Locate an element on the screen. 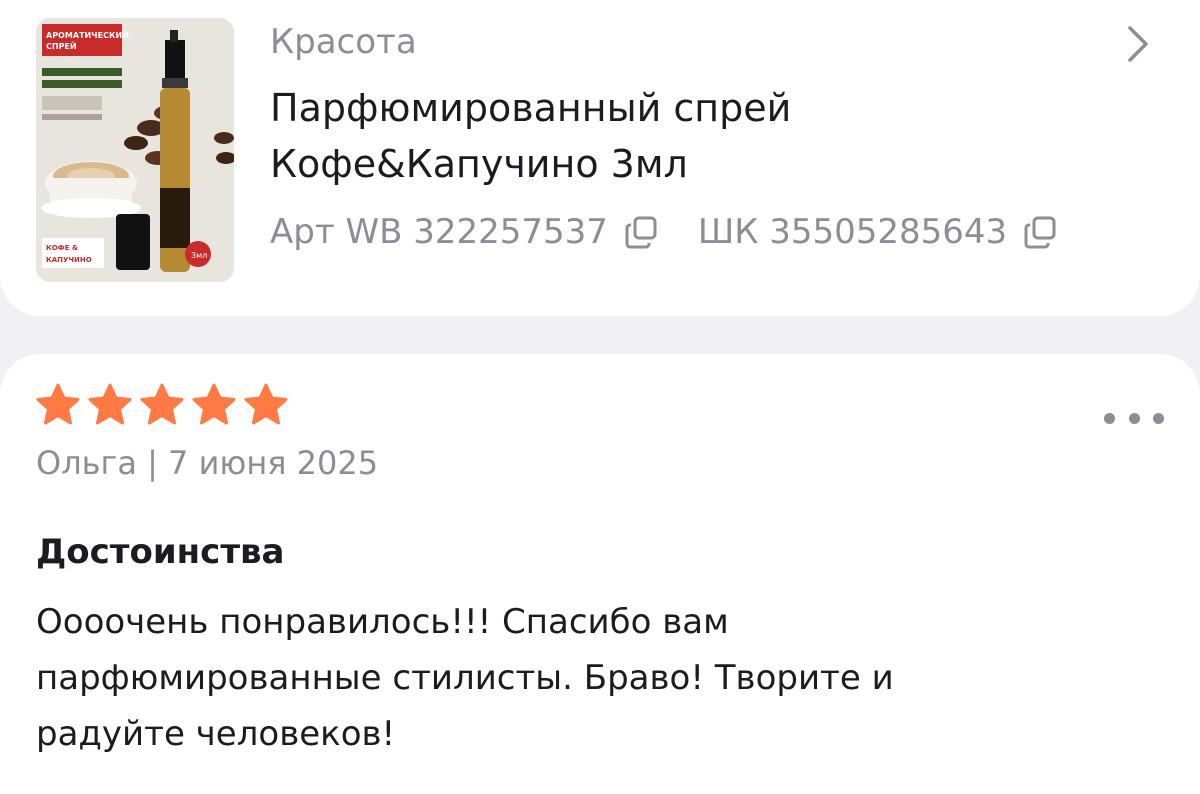 The width and height of the screenshot is (1200, 794). thumb-headline-line1: АРОМАТИЧЕСКИЙ is located at coordinates (87, 34).